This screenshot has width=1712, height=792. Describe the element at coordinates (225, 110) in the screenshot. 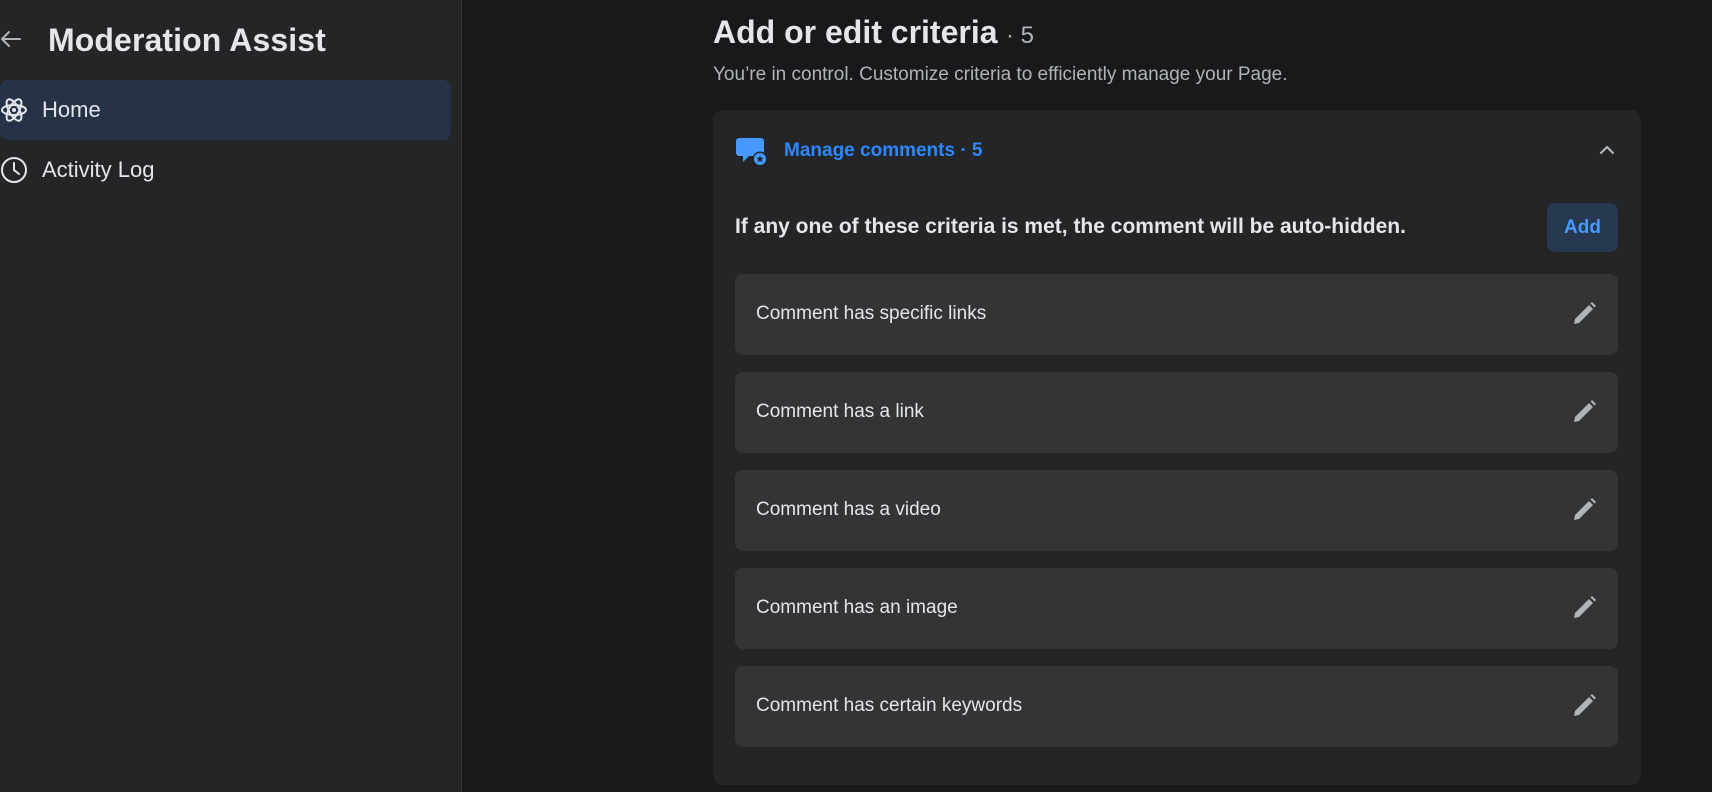

I see `sidebar-item-home: Home` at that location.